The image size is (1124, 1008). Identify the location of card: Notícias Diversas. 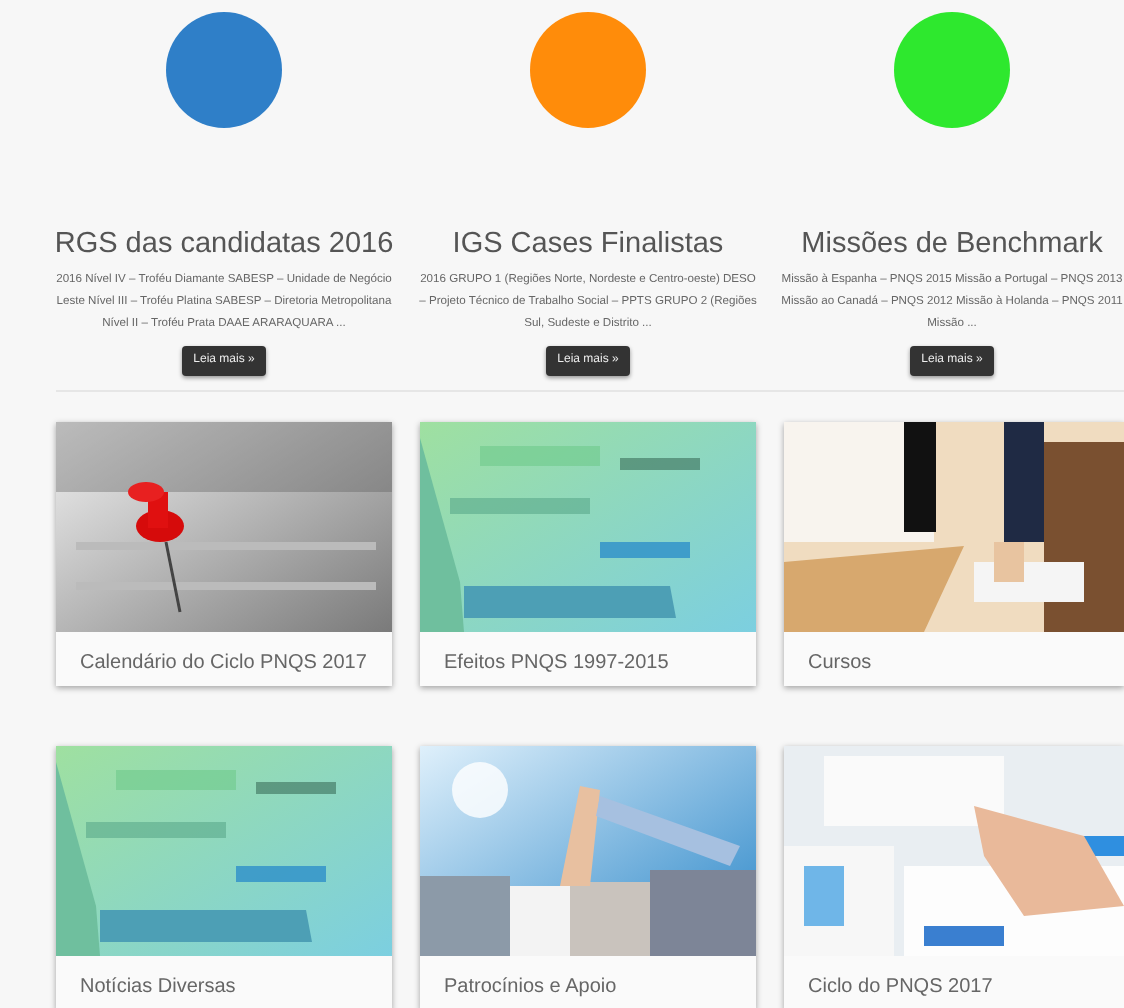
(224, 877).